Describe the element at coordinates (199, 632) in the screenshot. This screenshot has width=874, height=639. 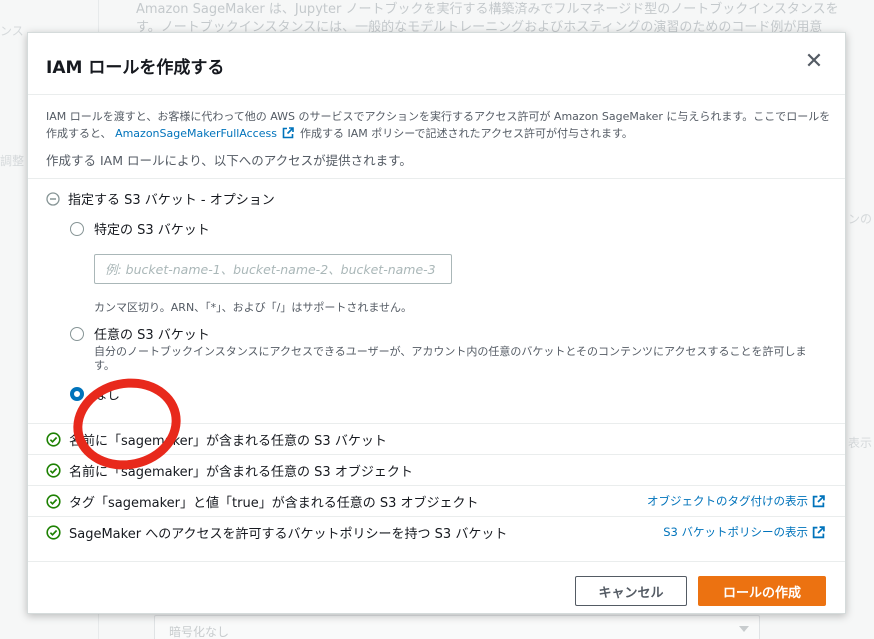
I see `encryption-select-value: 暗号化なし` at that location.